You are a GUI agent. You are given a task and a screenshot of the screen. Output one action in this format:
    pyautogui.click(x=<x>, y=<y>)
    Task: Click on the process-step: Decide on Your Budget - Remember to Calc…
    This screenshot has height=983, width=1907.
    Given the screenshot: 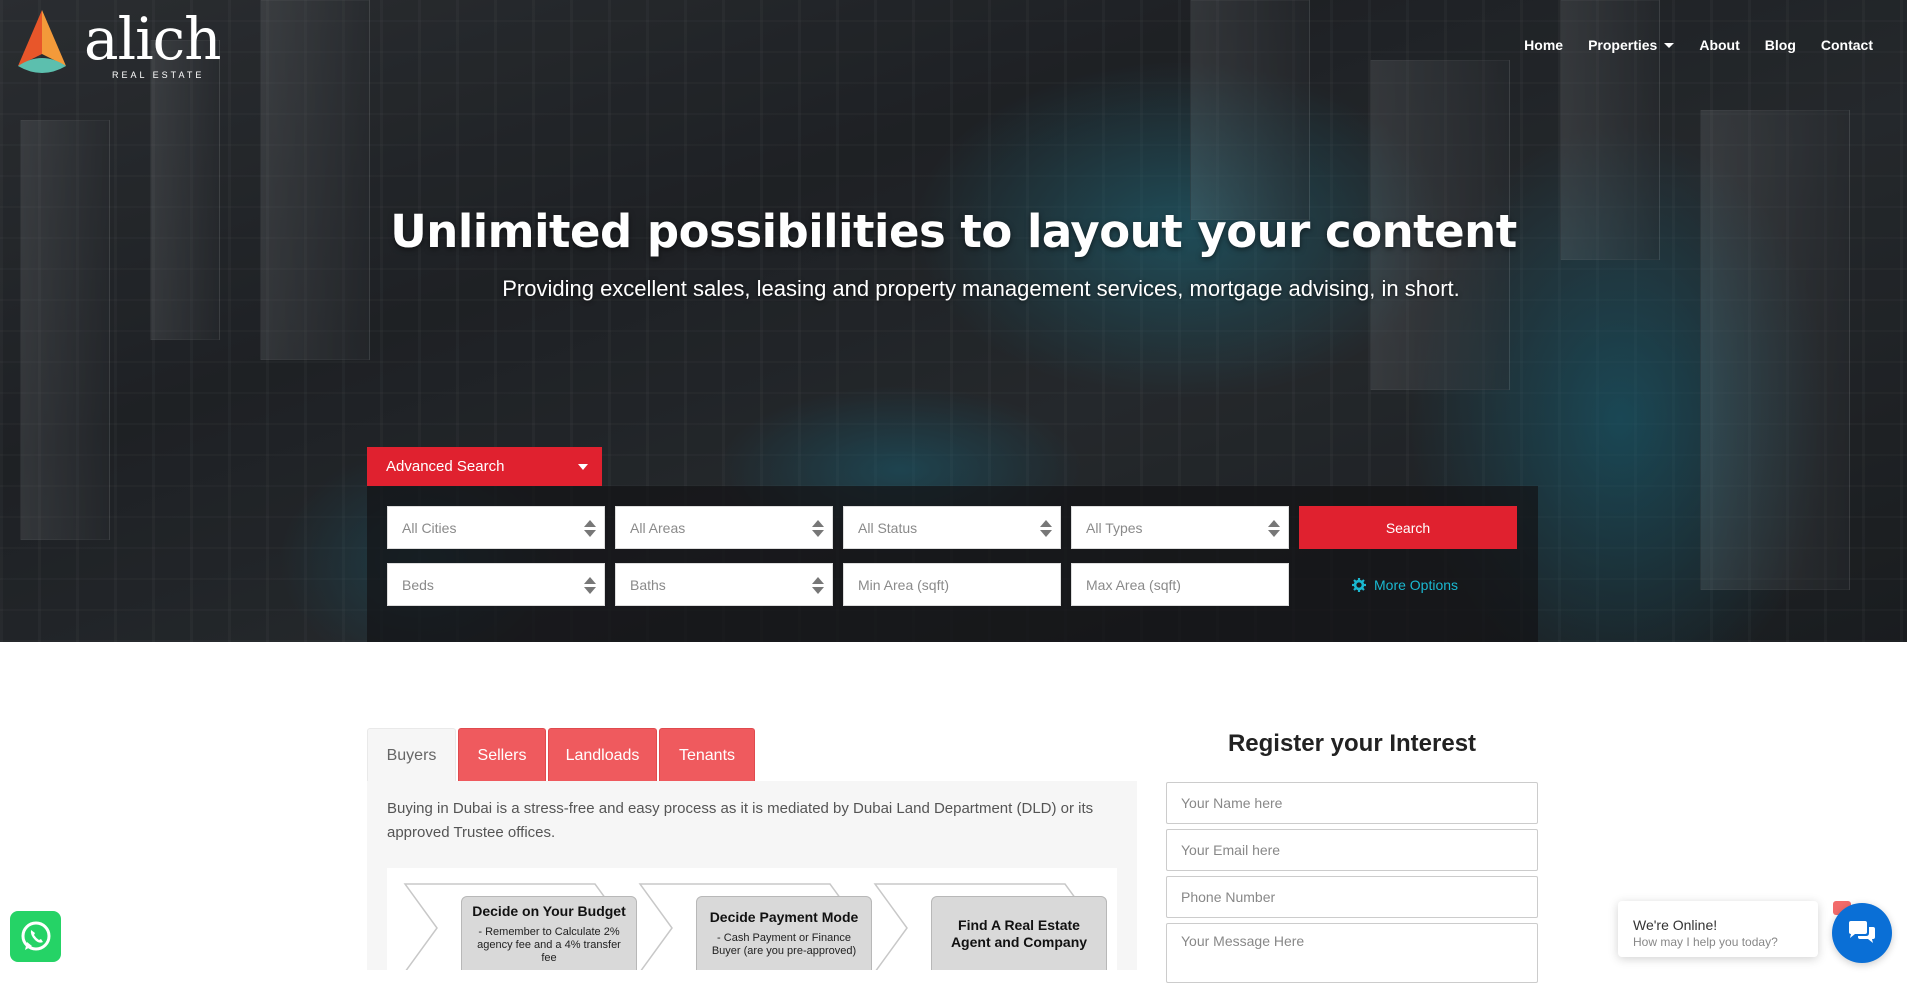 What is the action you would take?
    pyautogui.click(x=549, y=933)
    